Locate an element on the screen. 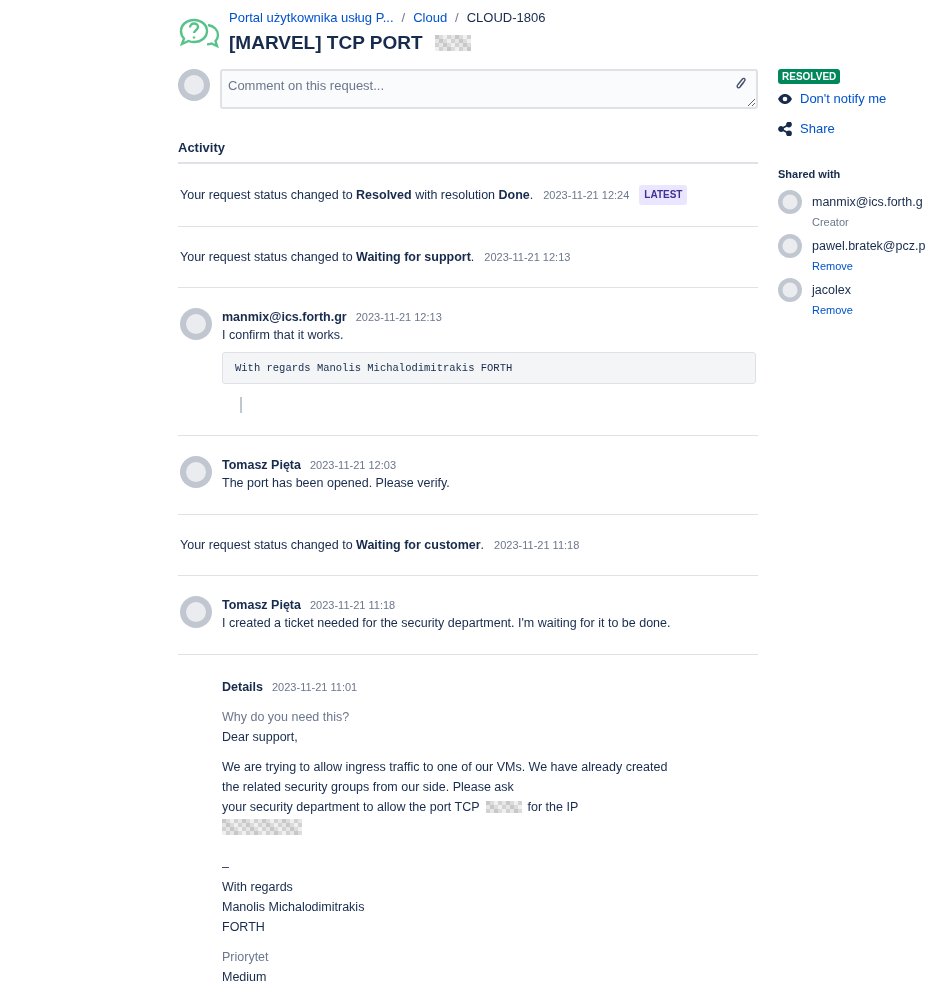 The height and width of the screenshot is (1002, 937). field-value: Manolis Michalodimitrakis is located at coordinates (294, 907).